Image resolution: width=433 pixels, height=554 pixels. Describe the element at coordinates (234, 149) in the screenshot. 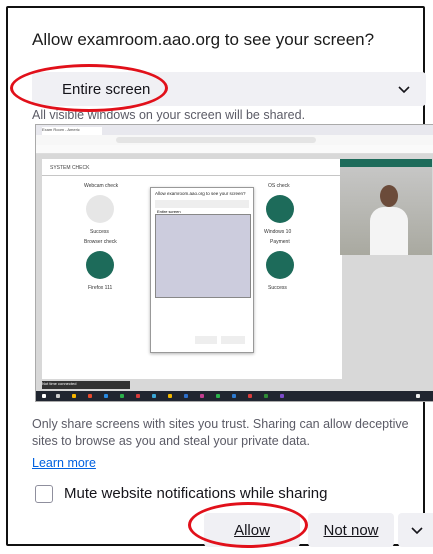

I see `preview-bookmarks` at that location.